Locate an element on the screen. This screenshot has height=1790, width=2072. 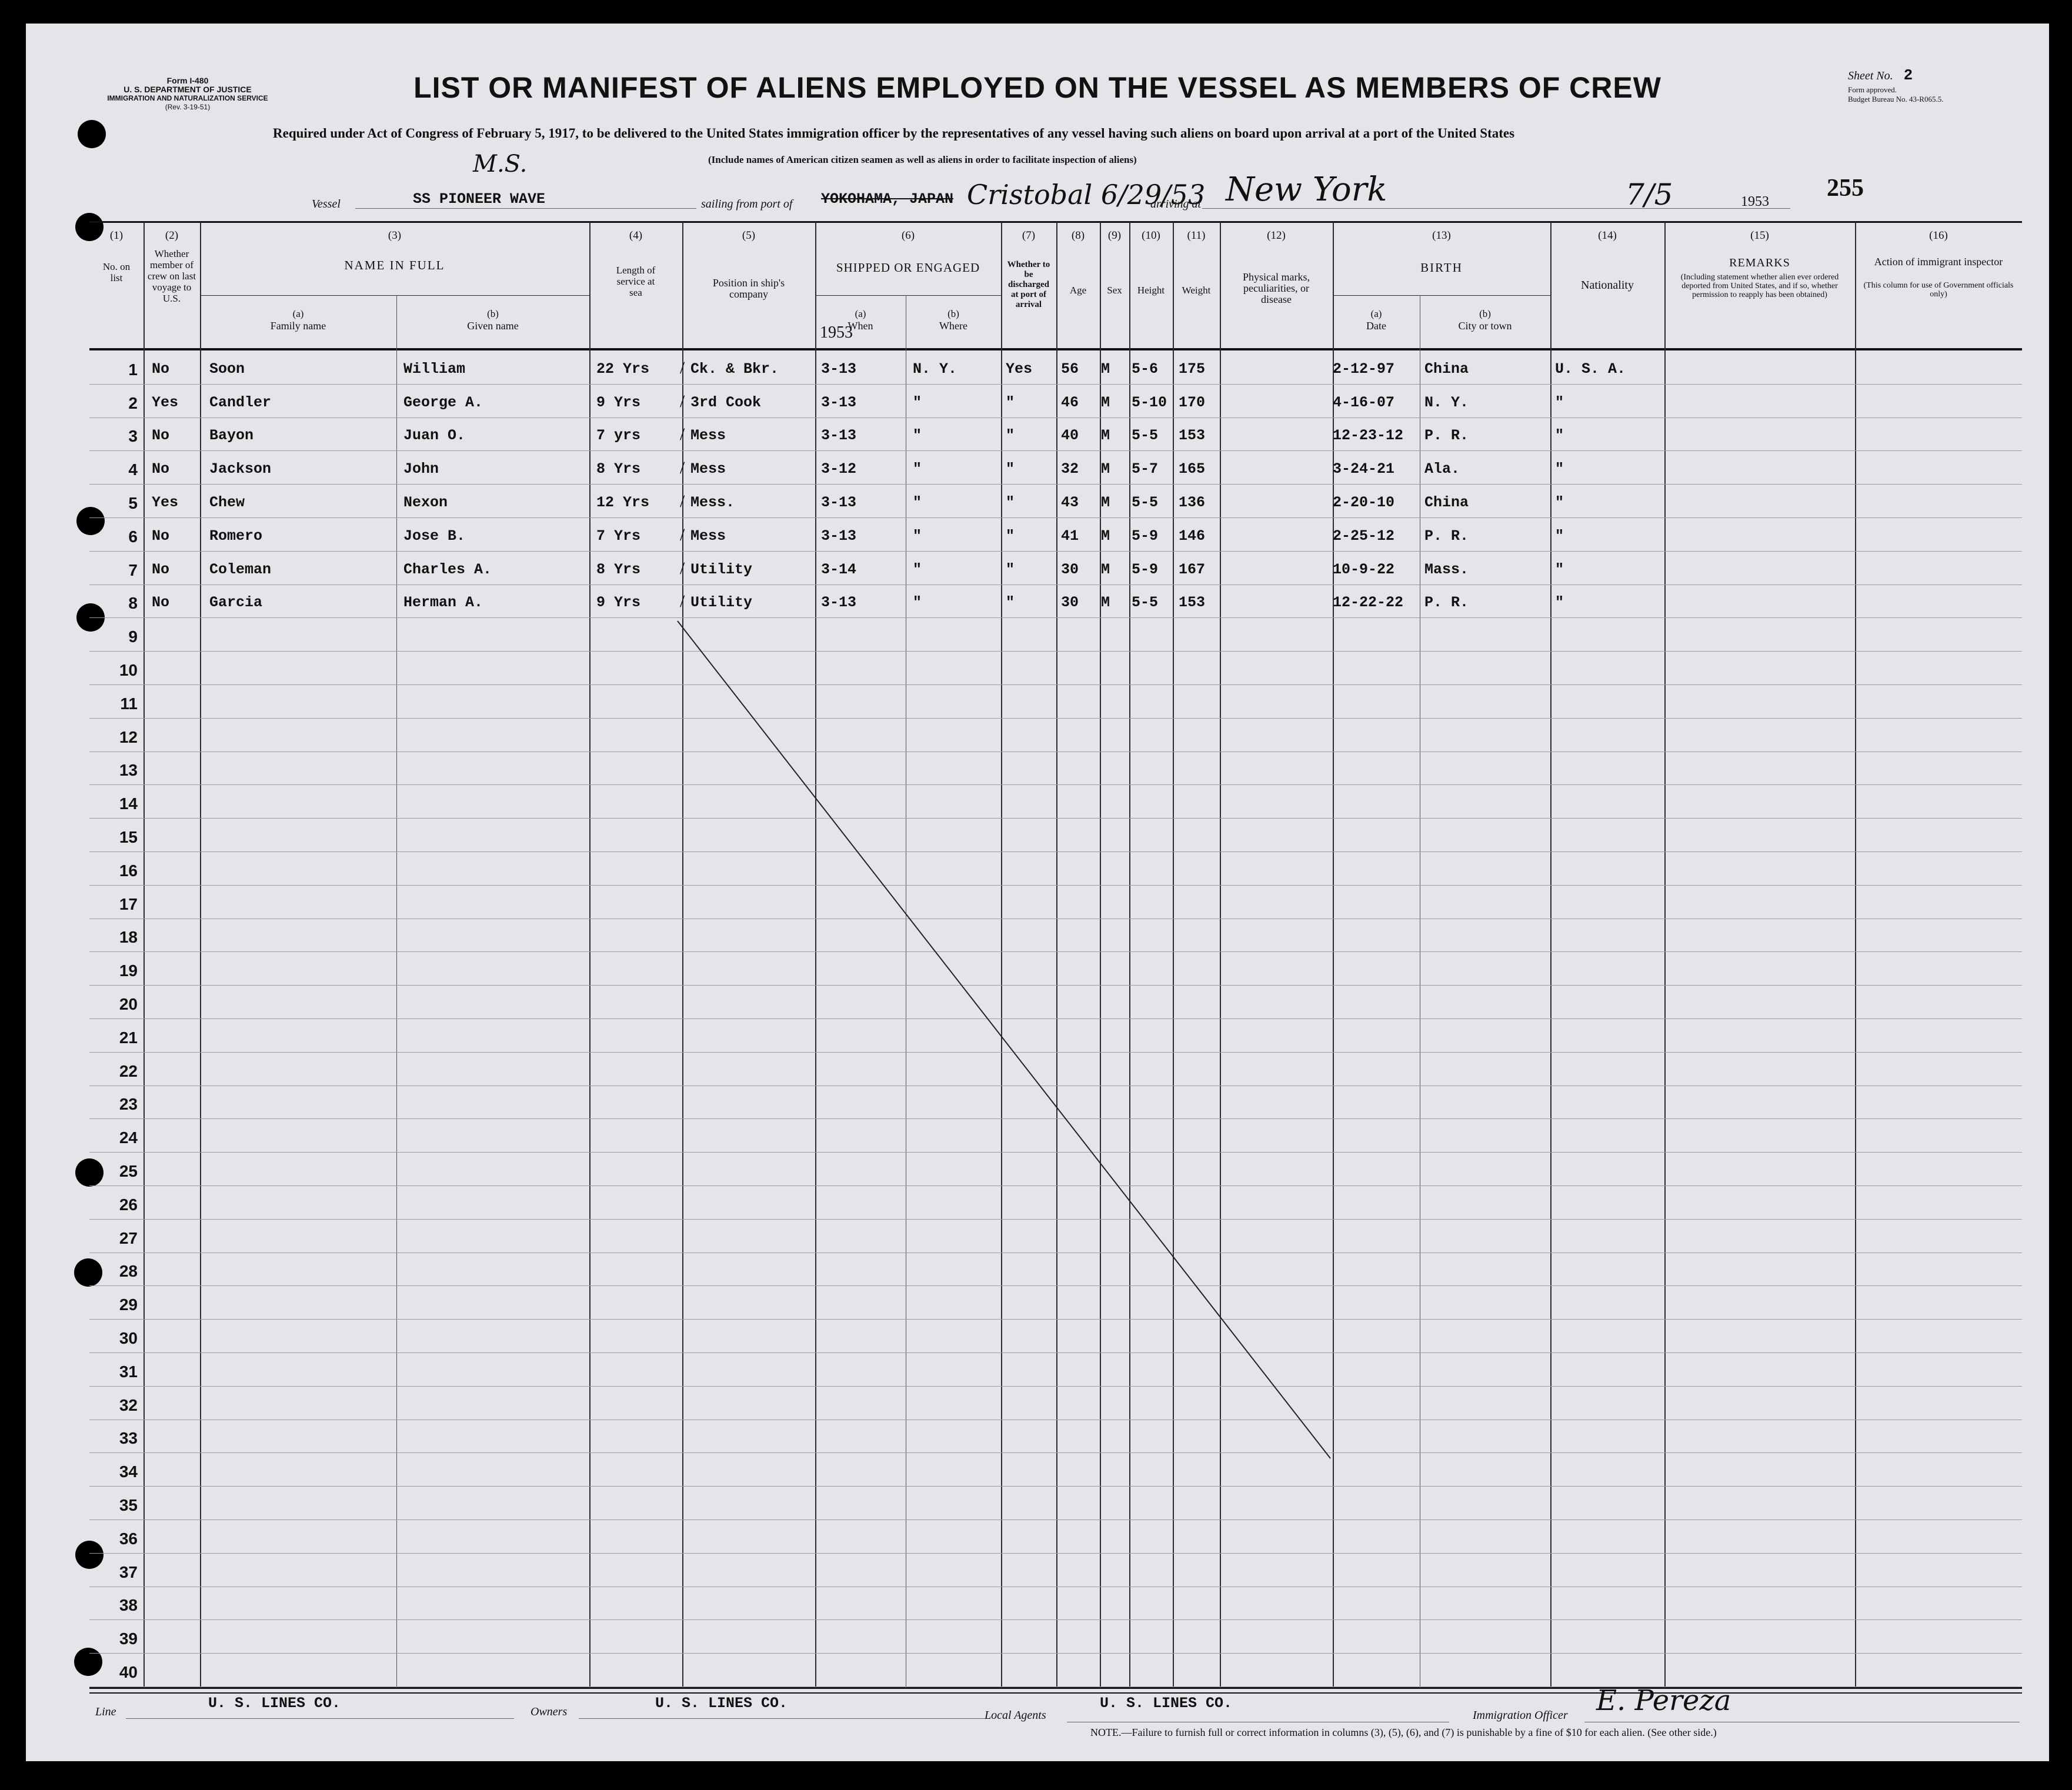
footer-agents-label: Local Agents is located at coordinates (1015, 1716).